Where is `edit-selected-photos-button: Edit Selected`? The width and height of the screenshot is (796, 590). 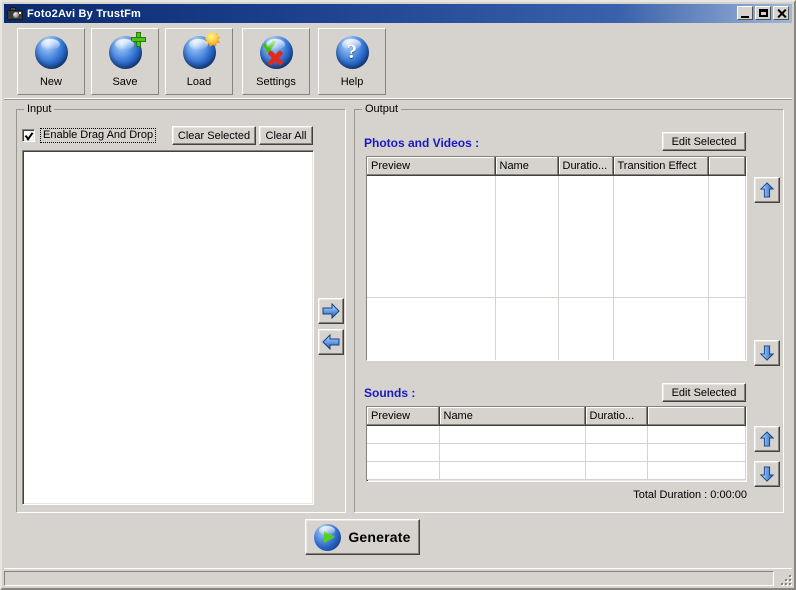
edit-selected-photos-button: Edit Selected is located at coordinates (704, 141).